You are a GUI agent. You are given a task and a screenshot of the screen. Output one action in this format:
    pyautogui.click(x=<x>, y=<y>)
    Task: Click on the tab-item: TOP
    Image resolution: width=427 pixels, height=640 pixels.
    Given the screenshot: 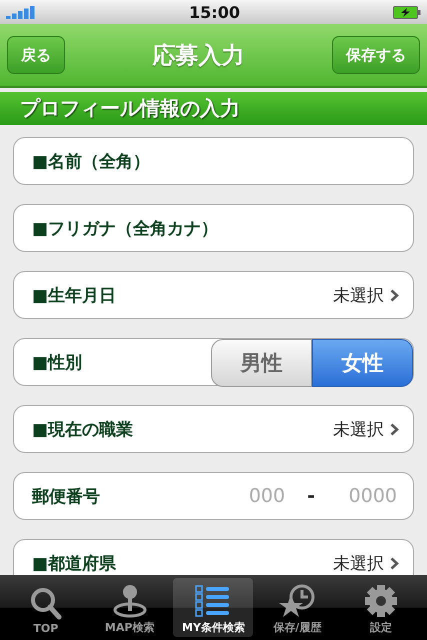 What is the action you would take?
    pyautogui.click(x=46, y=607)
    